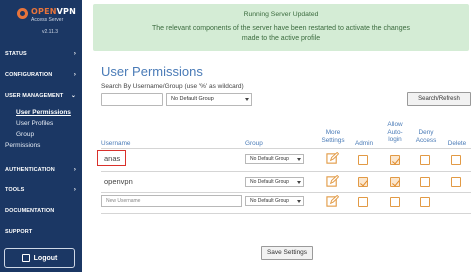 The height and width of the screenshot is (272, 474). What do you see at coordinates (73, 96) in the screenshot?
I see `chevron-down-icon: ⌄` at bounding box center [73, 96].